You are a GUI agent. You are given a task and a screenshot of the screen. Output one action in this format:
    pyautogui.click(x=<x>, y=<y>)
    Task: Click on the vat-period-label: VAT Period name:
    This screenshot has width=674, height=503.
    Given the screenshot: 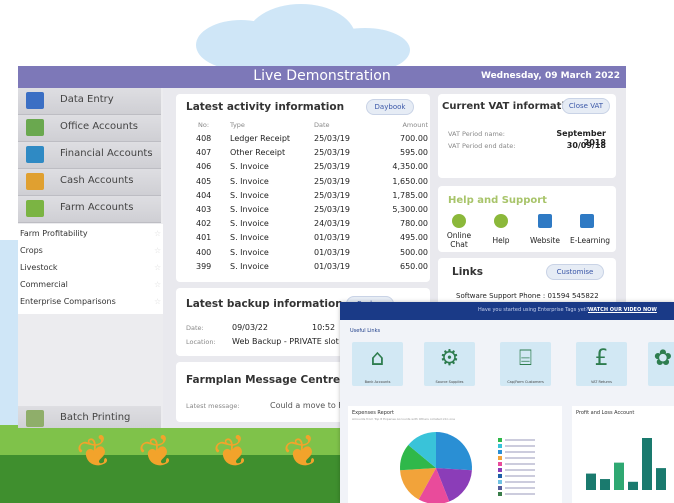 What is the action you would take?
    pyautogui.click(x=476, y=134)
    